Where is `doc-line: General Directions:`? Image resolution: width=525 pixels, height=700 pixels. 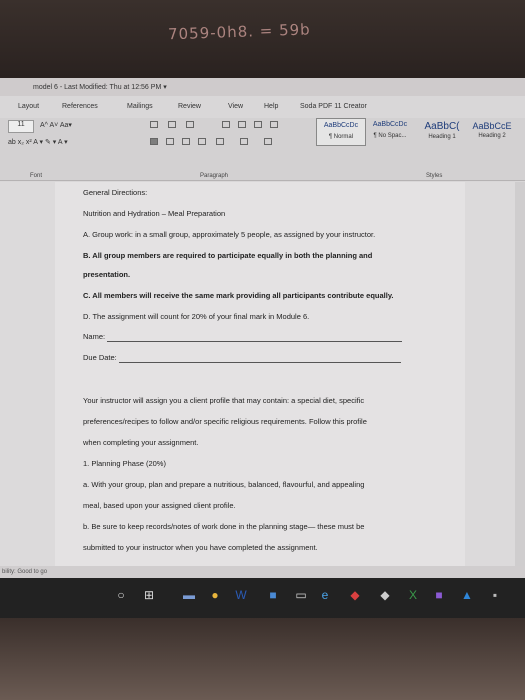 doc-line: General Directions: is located at coordinates (115, 192).